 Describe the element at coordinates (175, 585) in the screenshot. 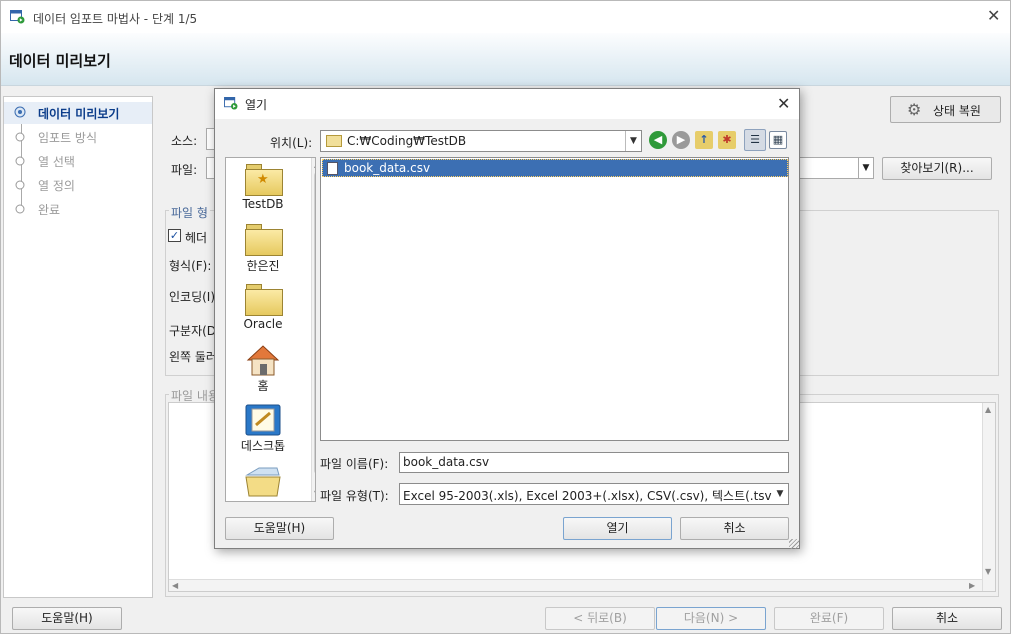

I see `scroll-left-icon: ◀` at that location.